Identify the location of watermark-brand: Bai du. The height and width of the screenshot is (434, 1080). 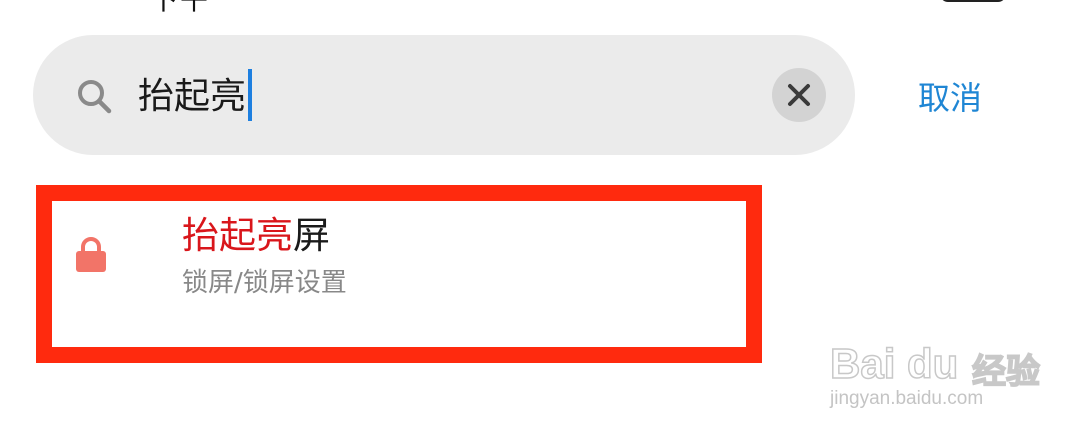
(894, 363).